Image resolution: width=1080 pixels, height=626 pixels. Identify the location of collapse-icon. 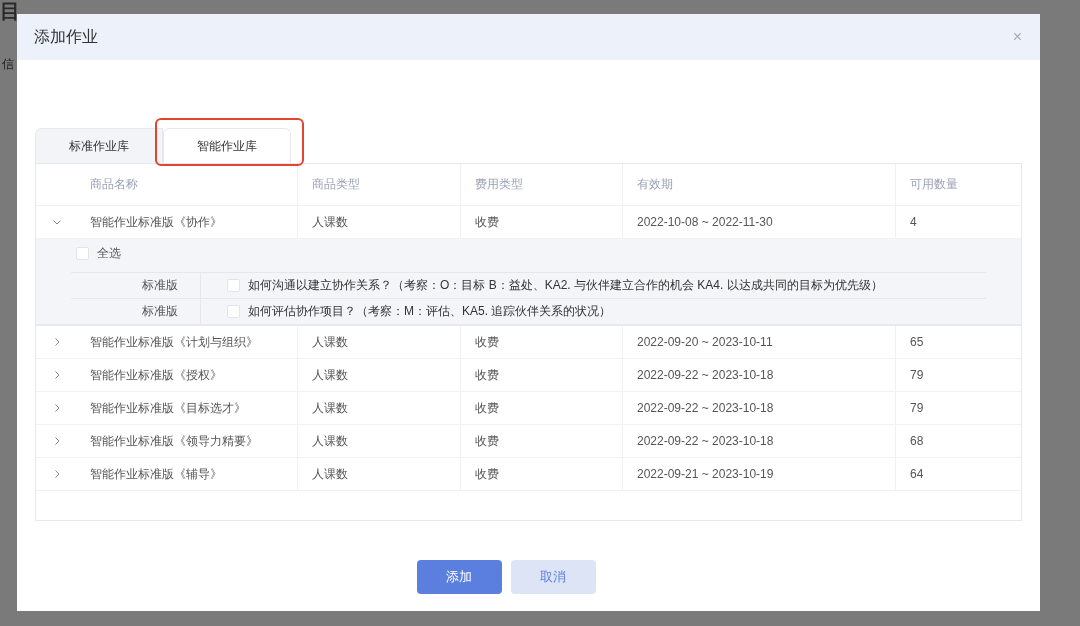
(57, 222).